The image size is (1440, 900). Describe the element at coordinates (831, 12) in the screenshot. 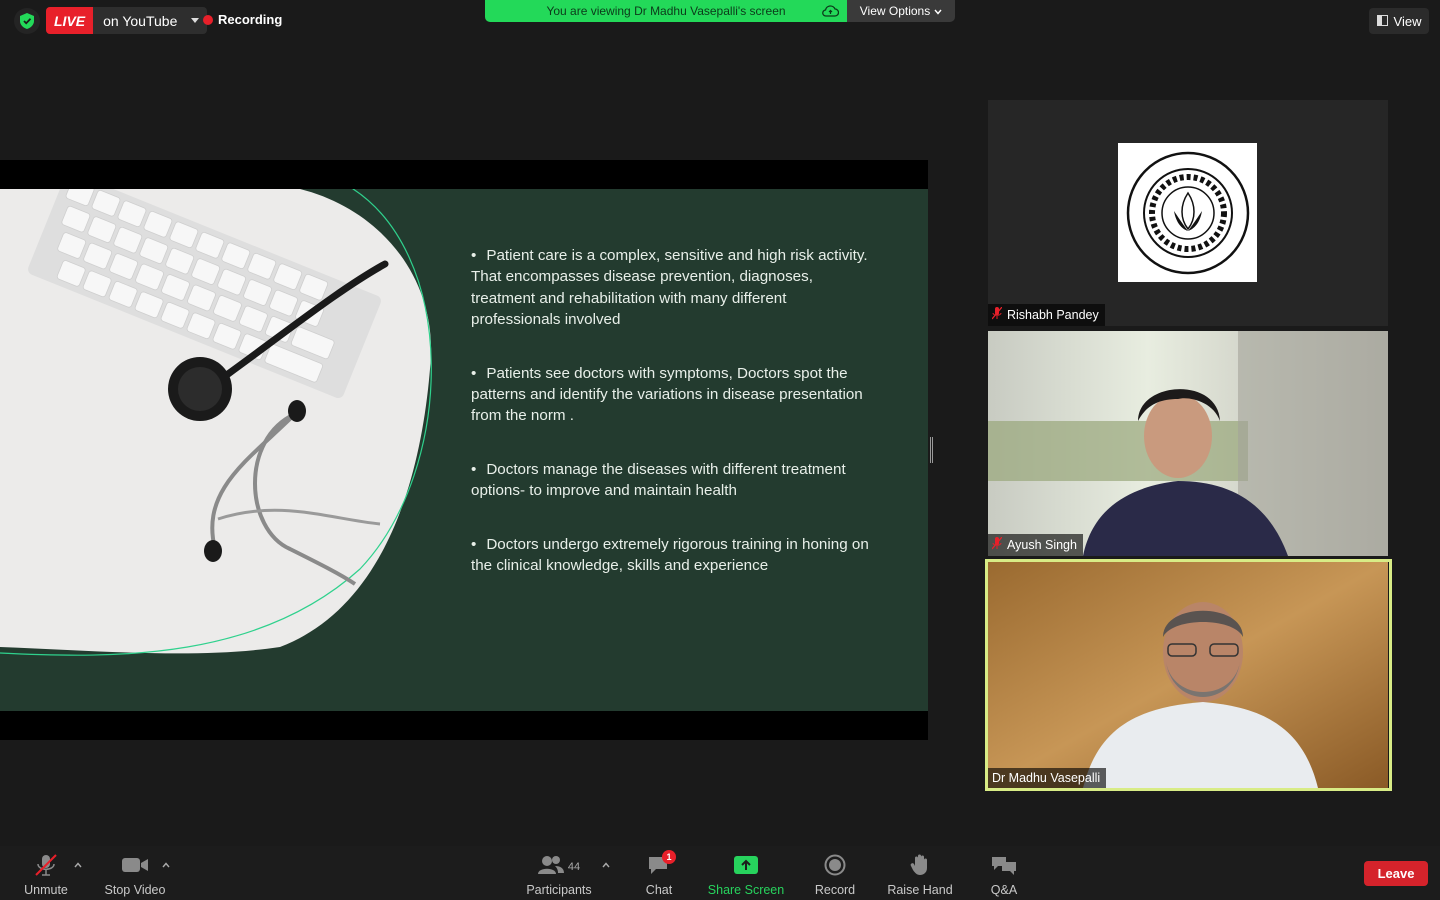

I see `cloud-icon` at that location.